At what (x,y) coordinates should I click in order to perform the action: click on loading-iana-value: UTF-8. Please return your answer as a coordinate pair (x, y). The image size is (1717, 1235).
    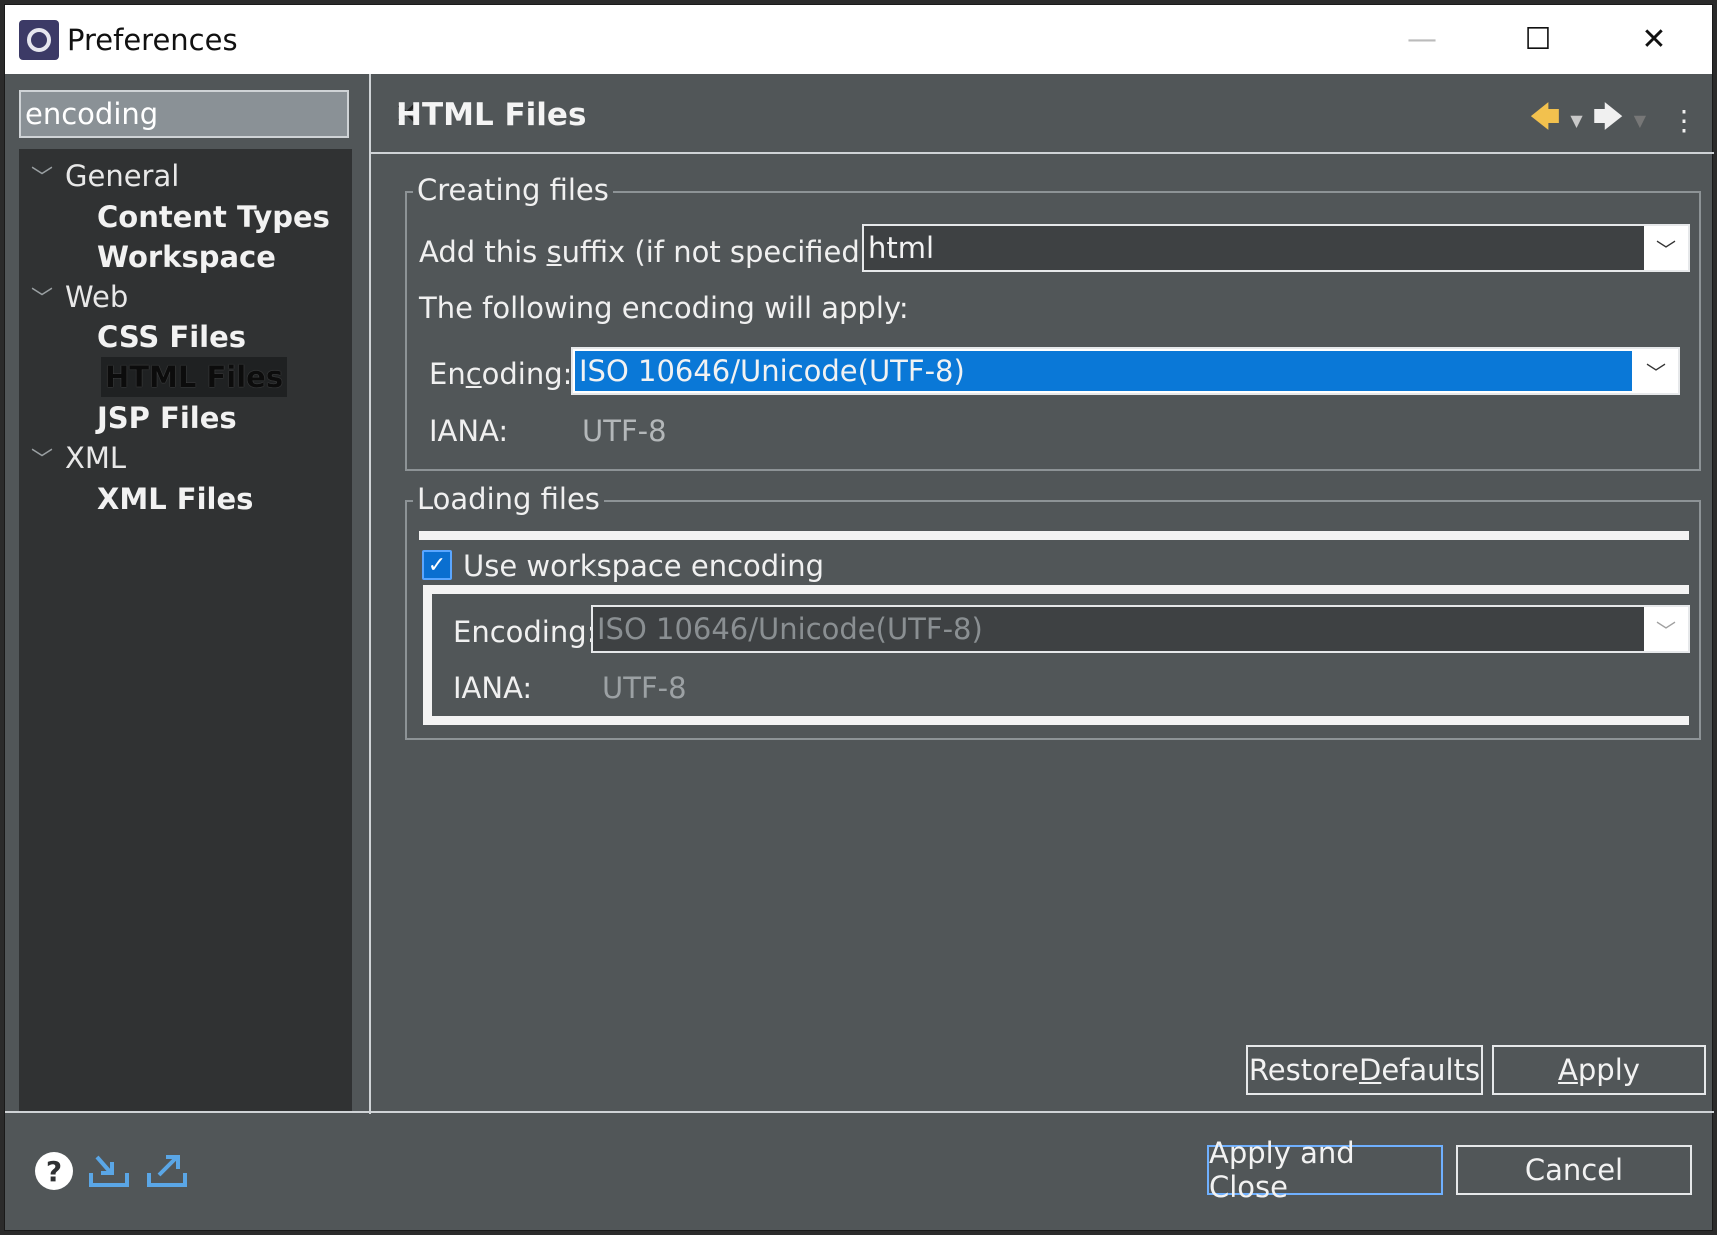
    Looking at the image, I should click on (644, 688).